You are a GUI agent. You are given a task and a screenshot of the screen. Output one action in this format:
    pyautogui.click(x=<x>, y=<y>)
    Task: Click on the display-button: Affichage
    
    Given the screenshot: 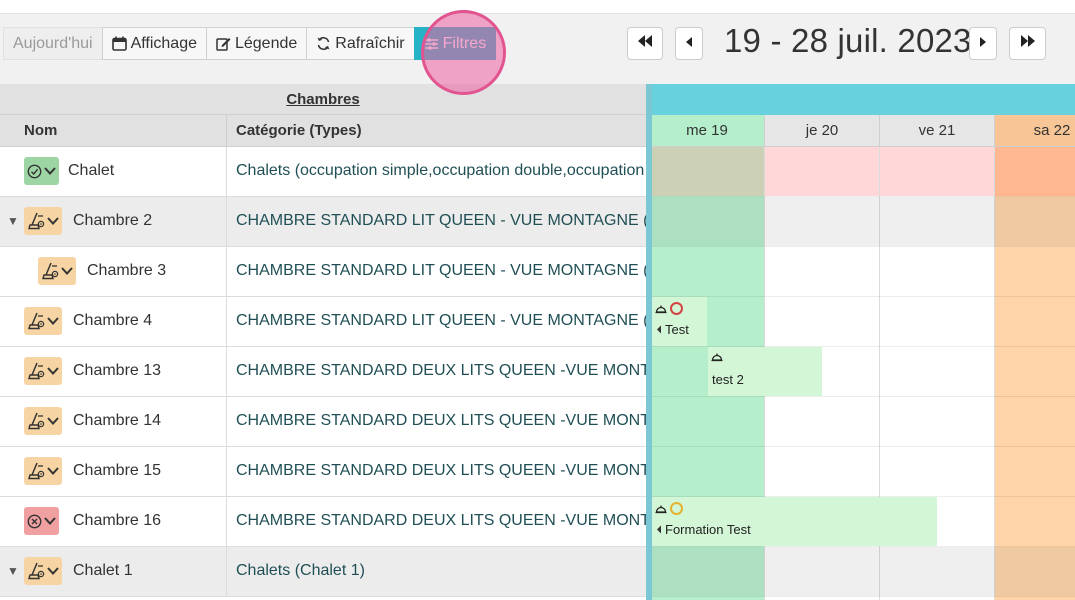 What is the action you would take?
    pyautogui.click(x=154, y=43)
    